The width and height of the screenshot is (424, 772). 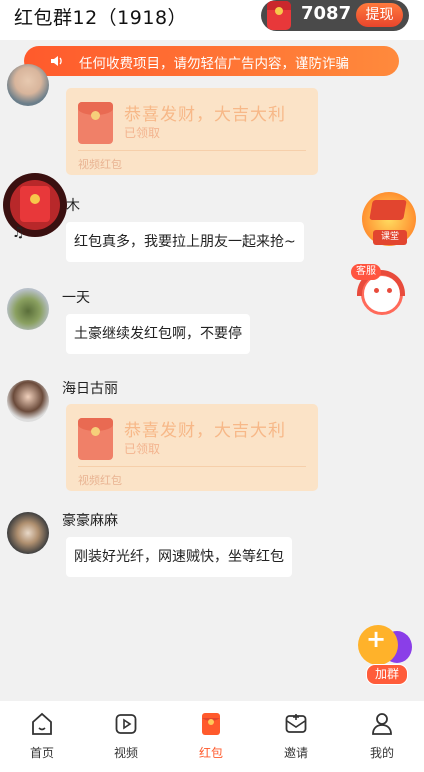 I want to click on header-bar: 红包群12（1918） 7087 提现, so click(x=212, y=20).